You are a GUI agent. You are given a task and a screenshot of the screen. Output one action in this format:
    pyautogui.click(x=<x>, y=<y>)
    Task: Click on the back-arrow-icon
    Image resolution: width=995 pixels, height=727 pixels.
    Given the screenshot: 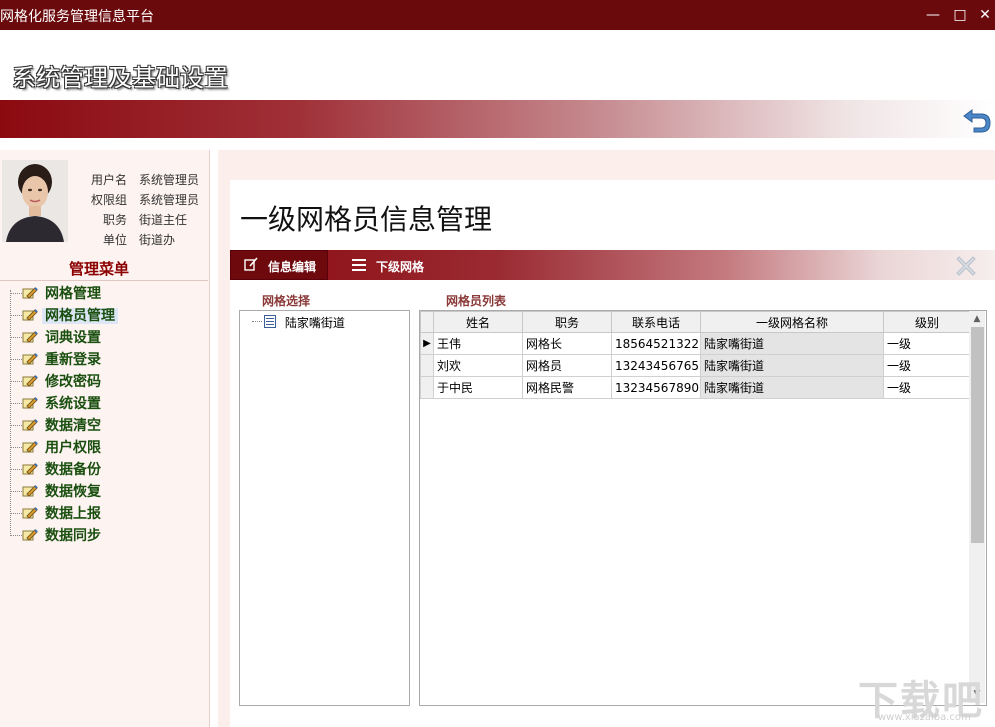 What is the action you would take?
    pyautogui.click(x=977, y=119)
    